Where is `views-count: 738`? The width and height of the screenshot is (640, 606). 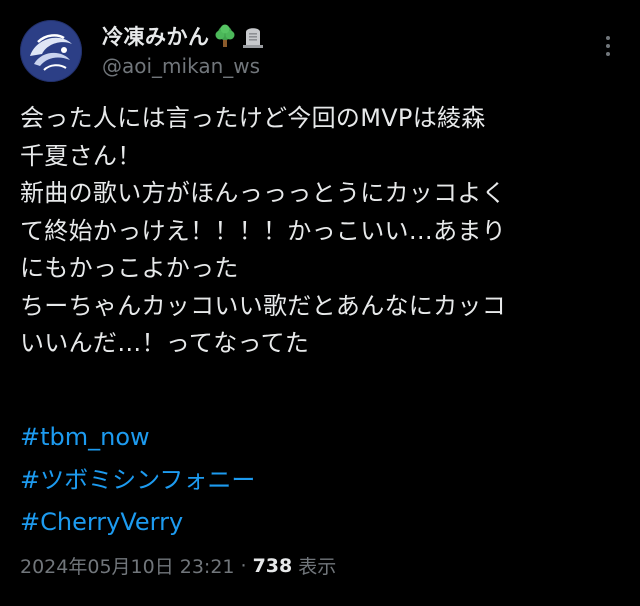
views-count: 738 is located at coordinates (272, 565).